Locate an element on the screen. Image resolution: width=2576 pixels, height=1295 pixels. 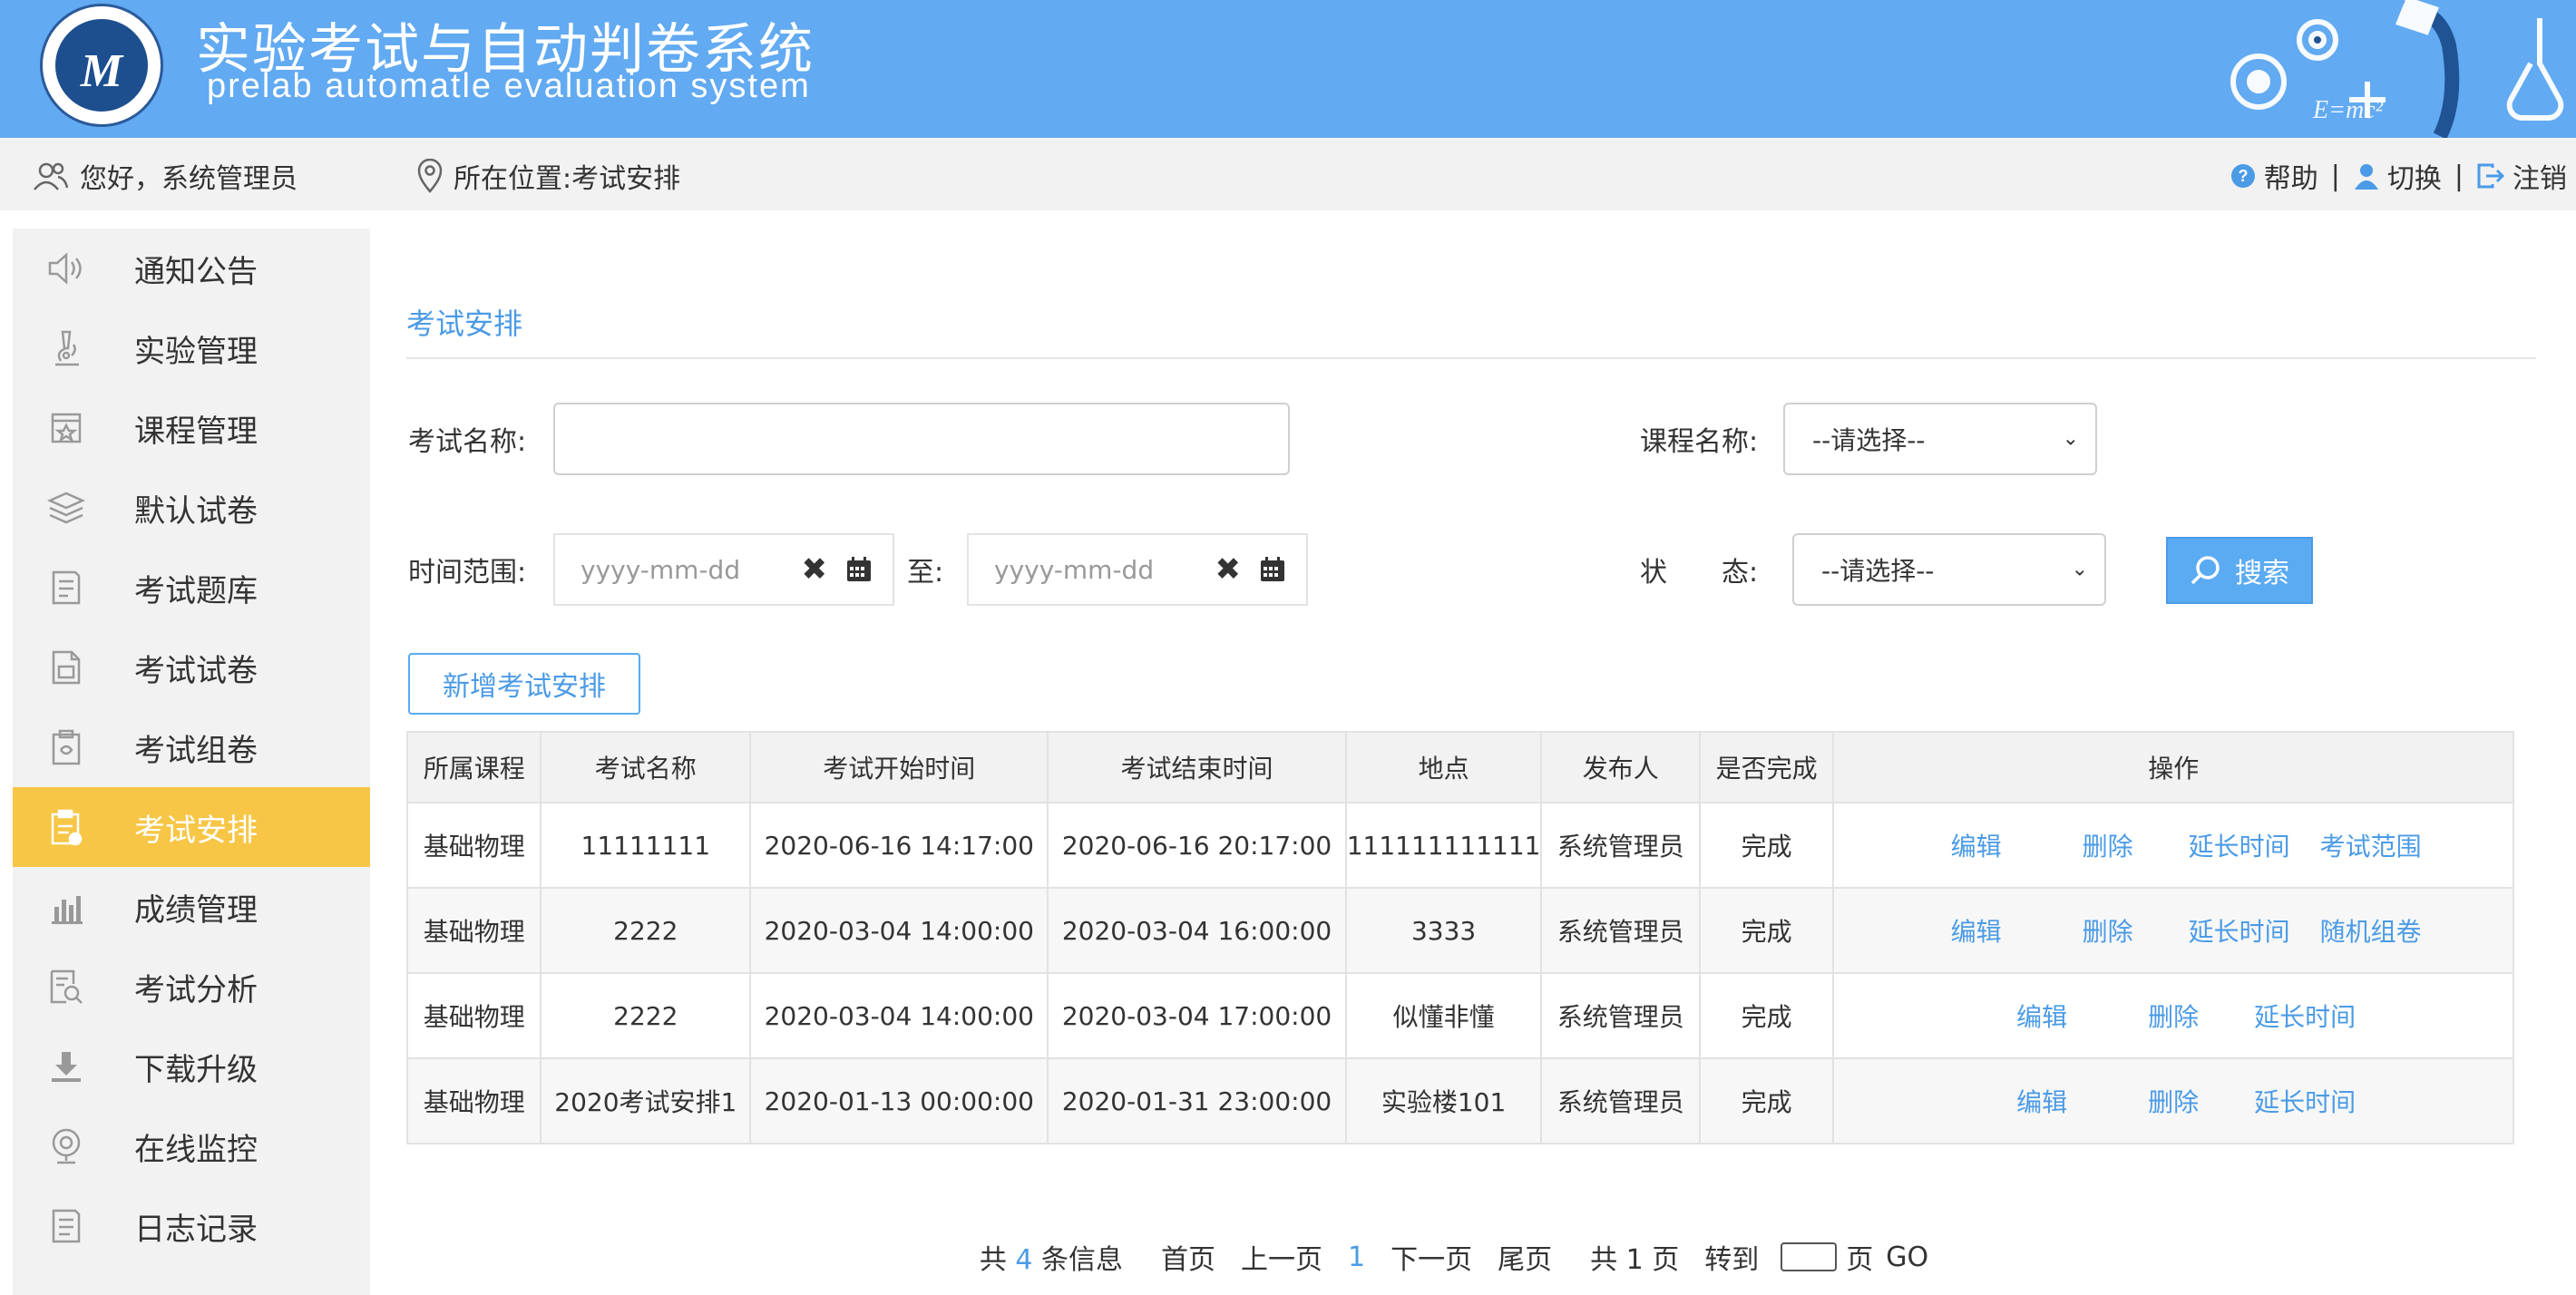
sidebar-item-default-paper: 默认试卷 is located at coordinates (191, 508).